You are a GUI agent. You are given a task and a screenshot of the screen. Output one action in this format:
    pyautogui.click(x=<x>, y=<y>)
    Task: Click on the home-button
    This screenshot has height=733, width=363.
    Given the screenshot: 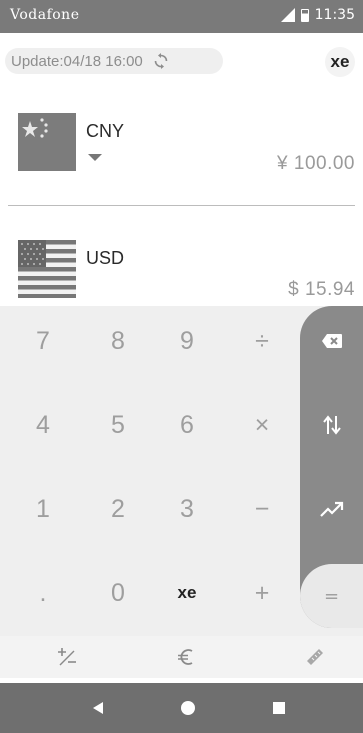 What is the action you would take?
    pyautogui.click(x=188, y=708)
    